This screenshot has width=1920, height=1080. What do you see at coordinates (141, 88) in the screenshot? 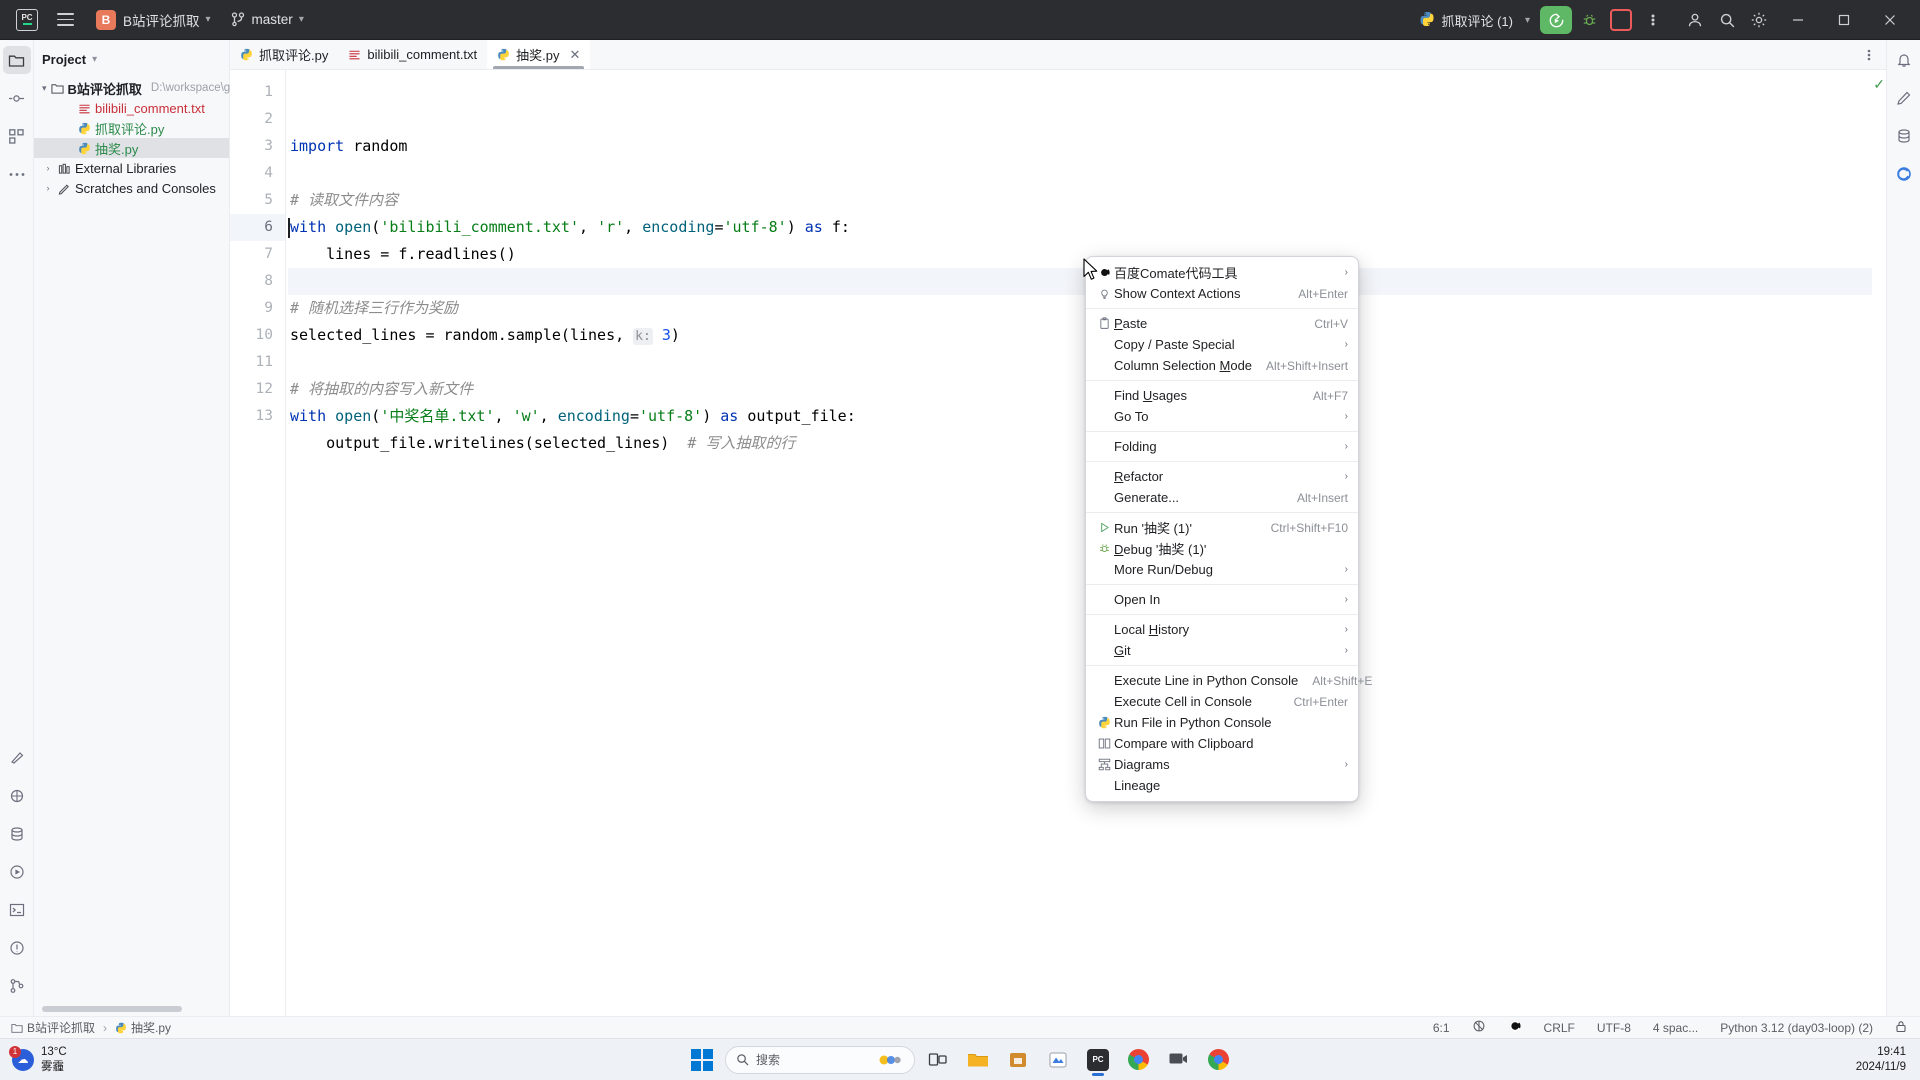
I see `tree-item-folder: ▾ B站评论抓取 D:\workspace\githu` at bounding box center [141, 88].